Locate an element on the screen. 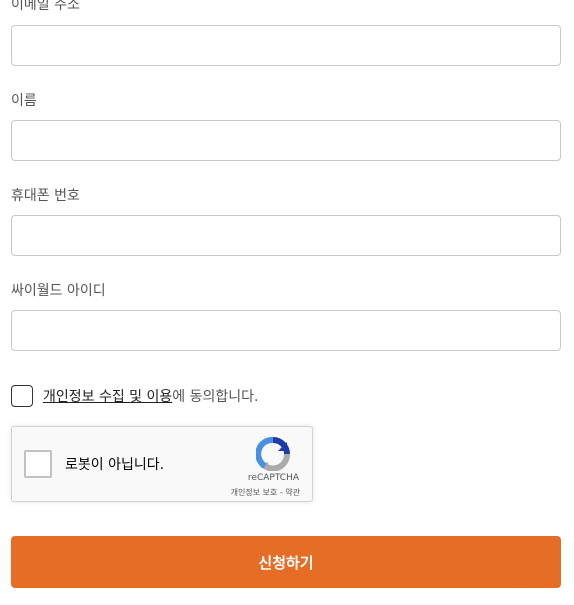 The height and width of the screenshot is (605, 574). consent-checkbox is located at coordinates (22, 395).